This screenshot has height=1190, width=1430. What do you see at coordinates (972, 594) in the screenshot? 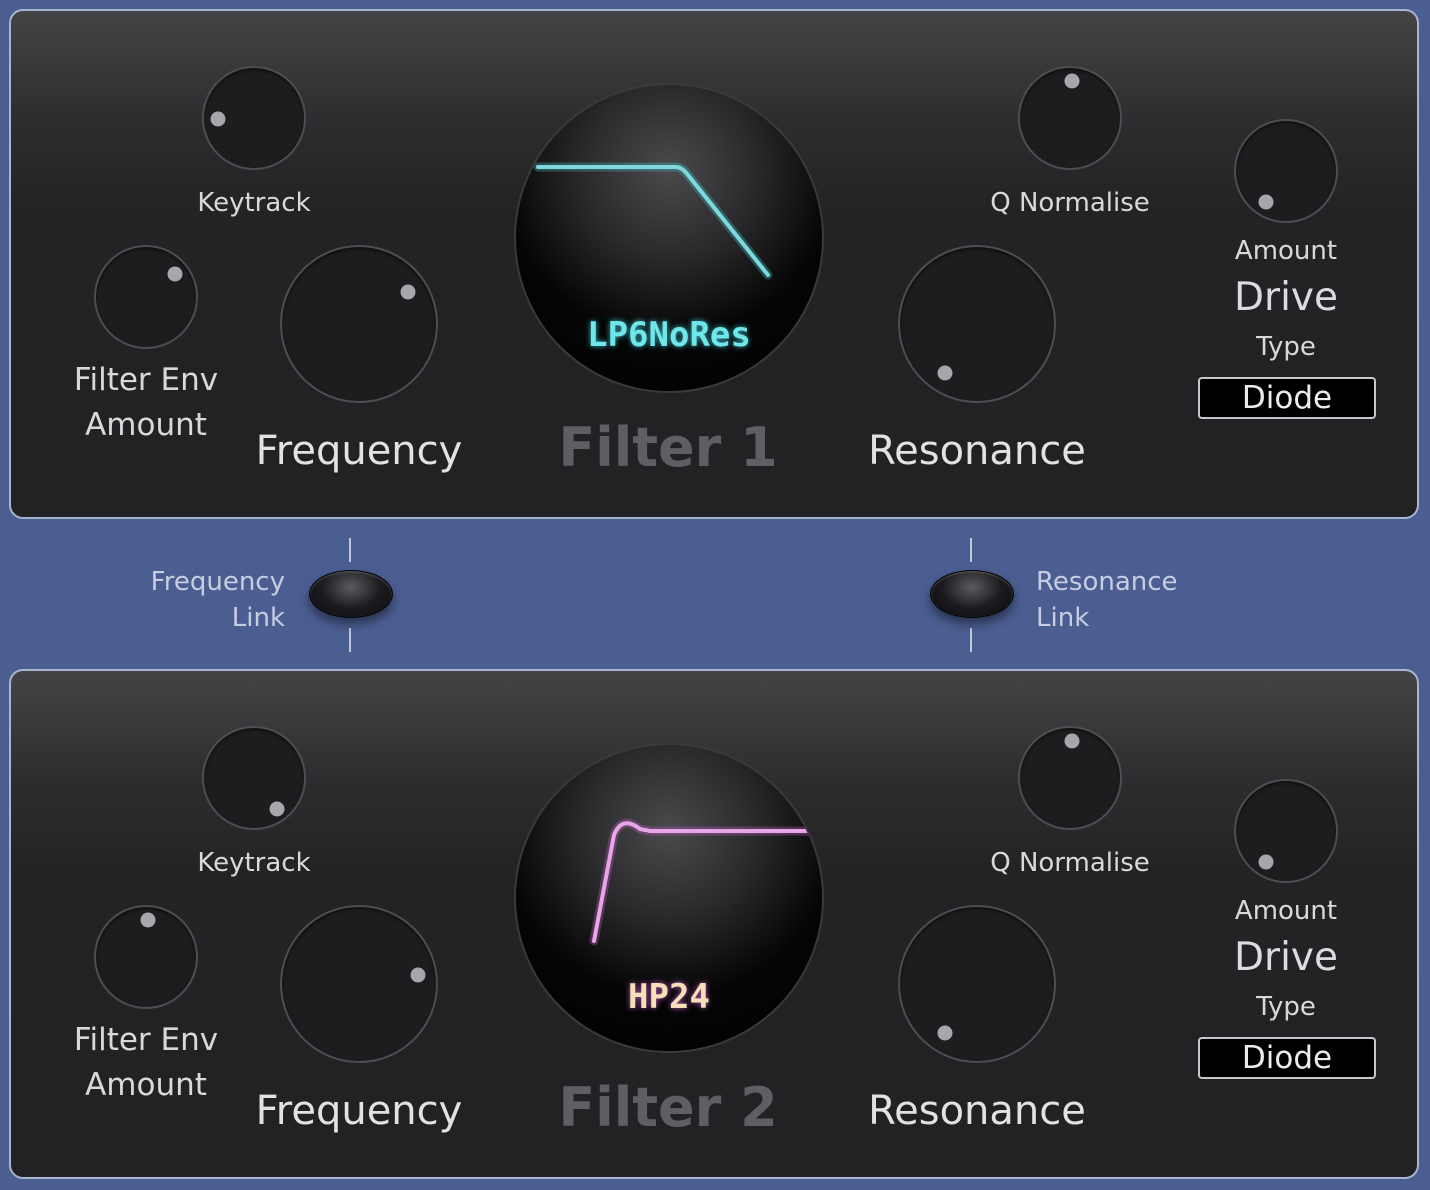
I see `resonance-link-button` at bounding box center [972, 594].